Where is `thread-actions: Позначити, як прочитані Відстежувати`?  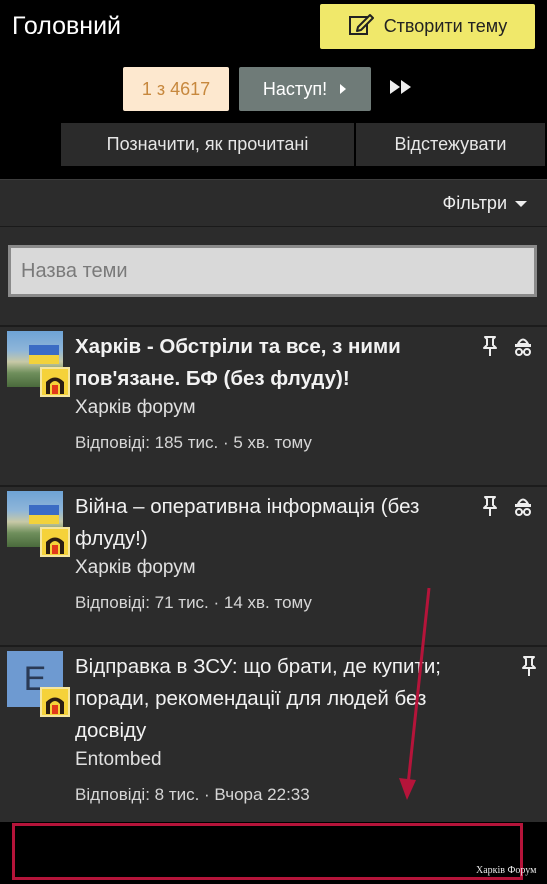 thread-actions: Позначити, як прочитані Відстежувати is located at coordinates (303, 144).